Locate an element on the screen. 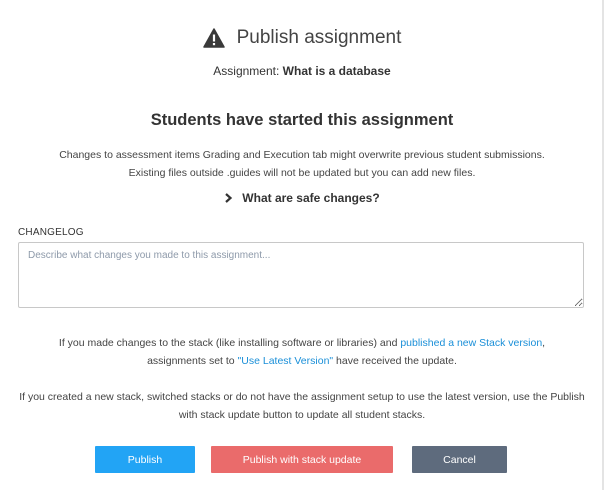 This screenshot has width=604, height=490. cancel-button: Cancel is located at coordinates (459, 459).